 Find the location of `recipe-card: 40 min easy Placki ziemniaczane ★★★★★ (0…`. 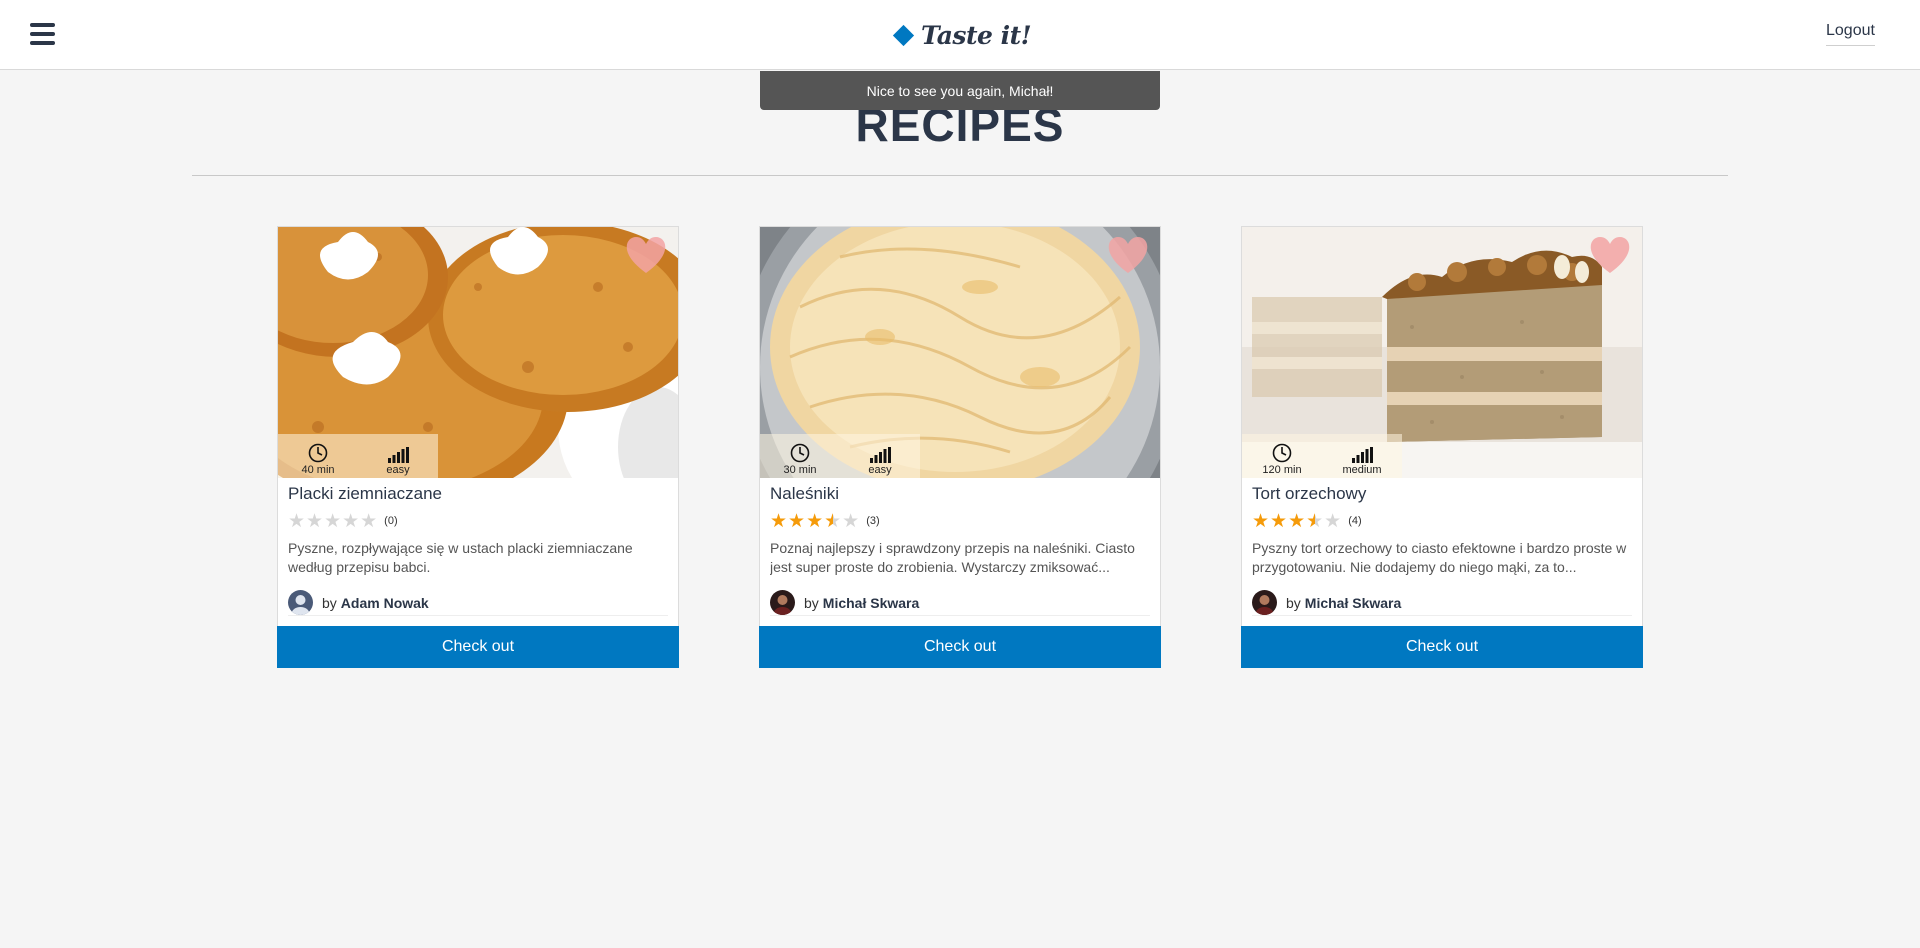

recipe-card: 40 min easy Placki ziemniaczane ★★★★★ (0… is located at coordinates (478, 447).